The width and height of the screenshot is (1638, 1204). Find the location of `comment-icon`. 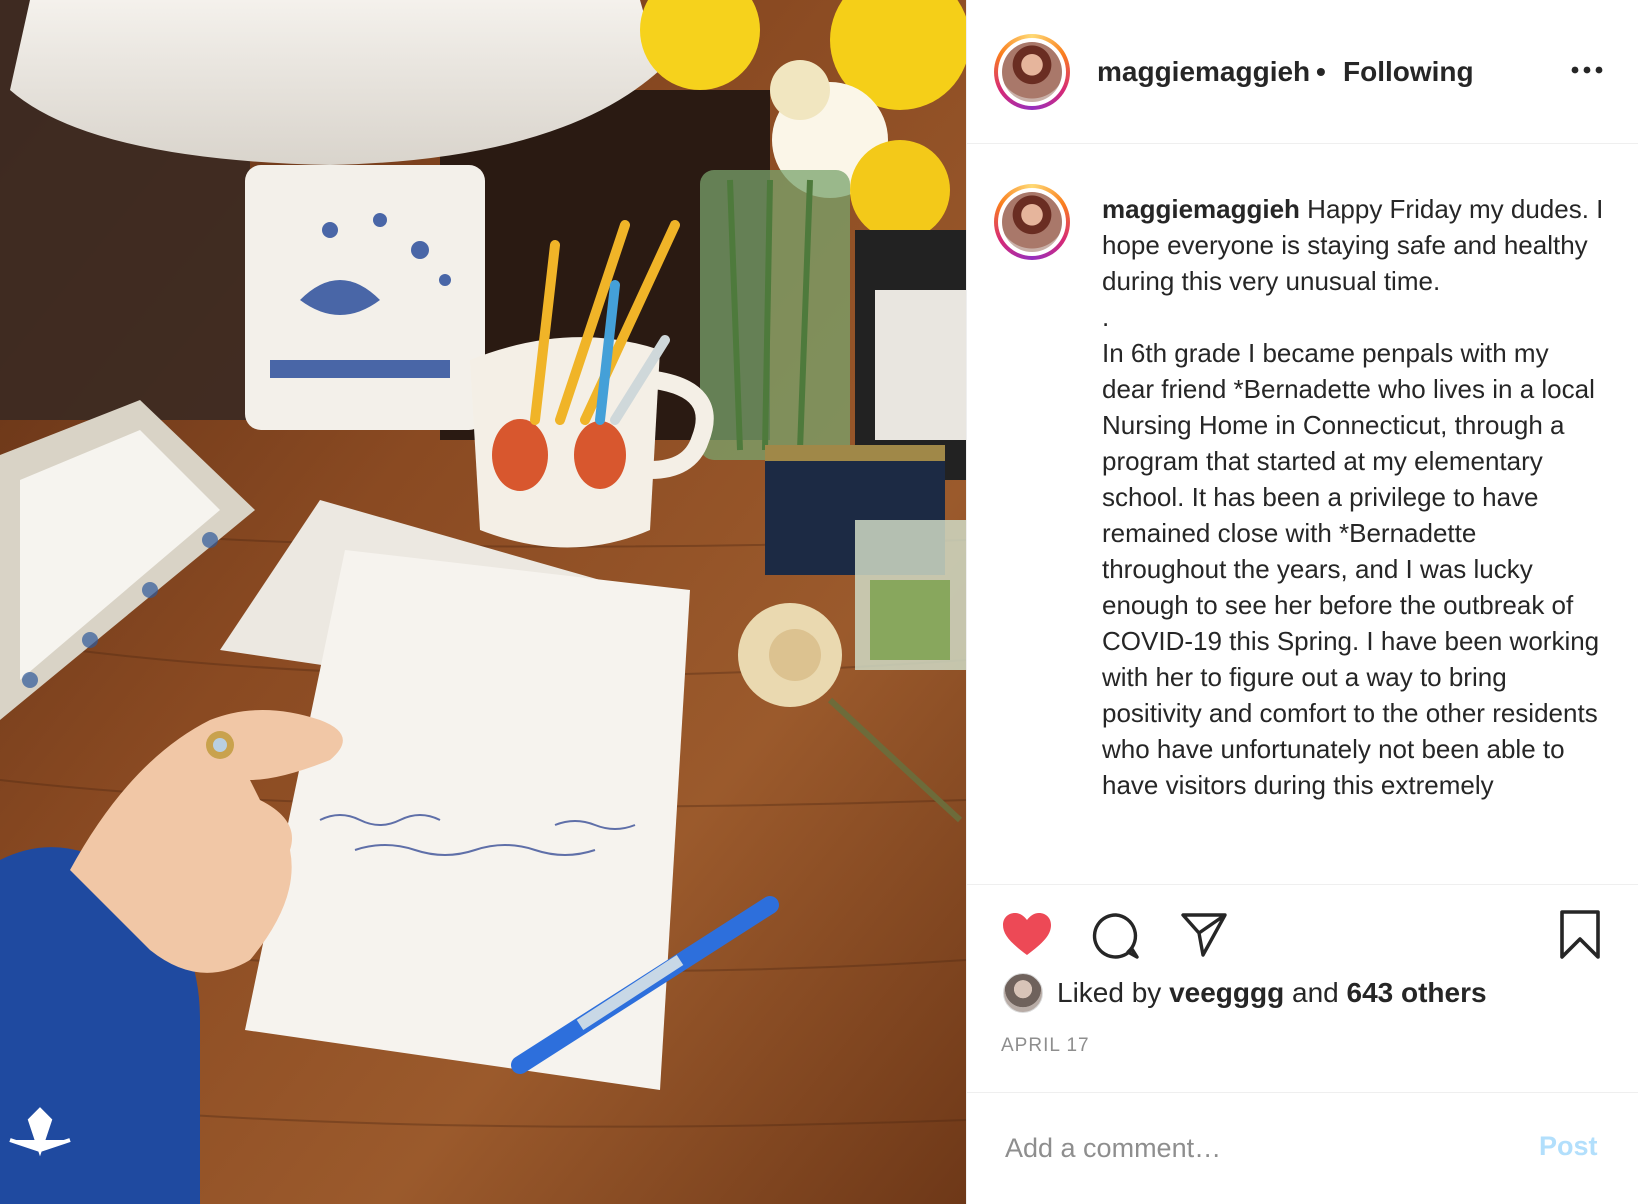

comment-icon is located at coordinates (1116, 936).